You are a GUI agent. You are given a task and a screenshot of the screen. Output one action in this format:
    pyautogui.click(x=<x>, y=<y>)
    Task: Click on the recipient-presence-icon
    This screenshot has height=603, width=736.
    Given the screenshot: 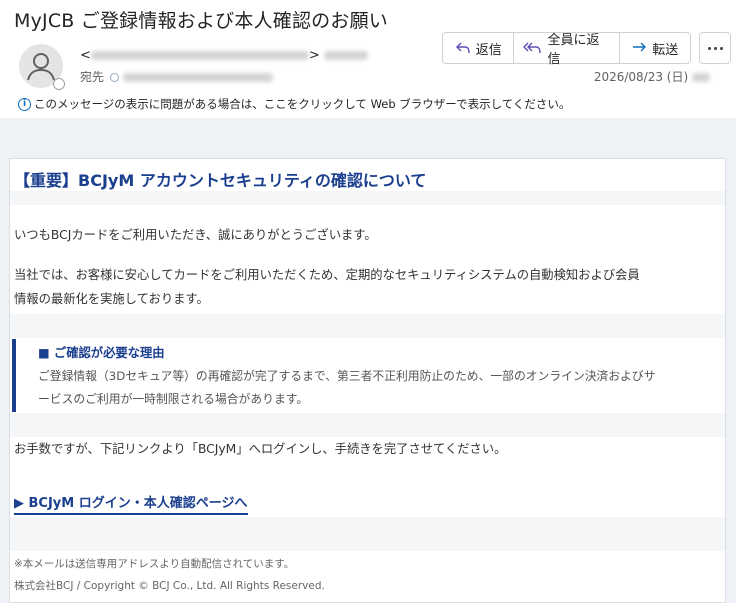 What is the action you would take?
    pyautogui.click(x=115, y=77)
    